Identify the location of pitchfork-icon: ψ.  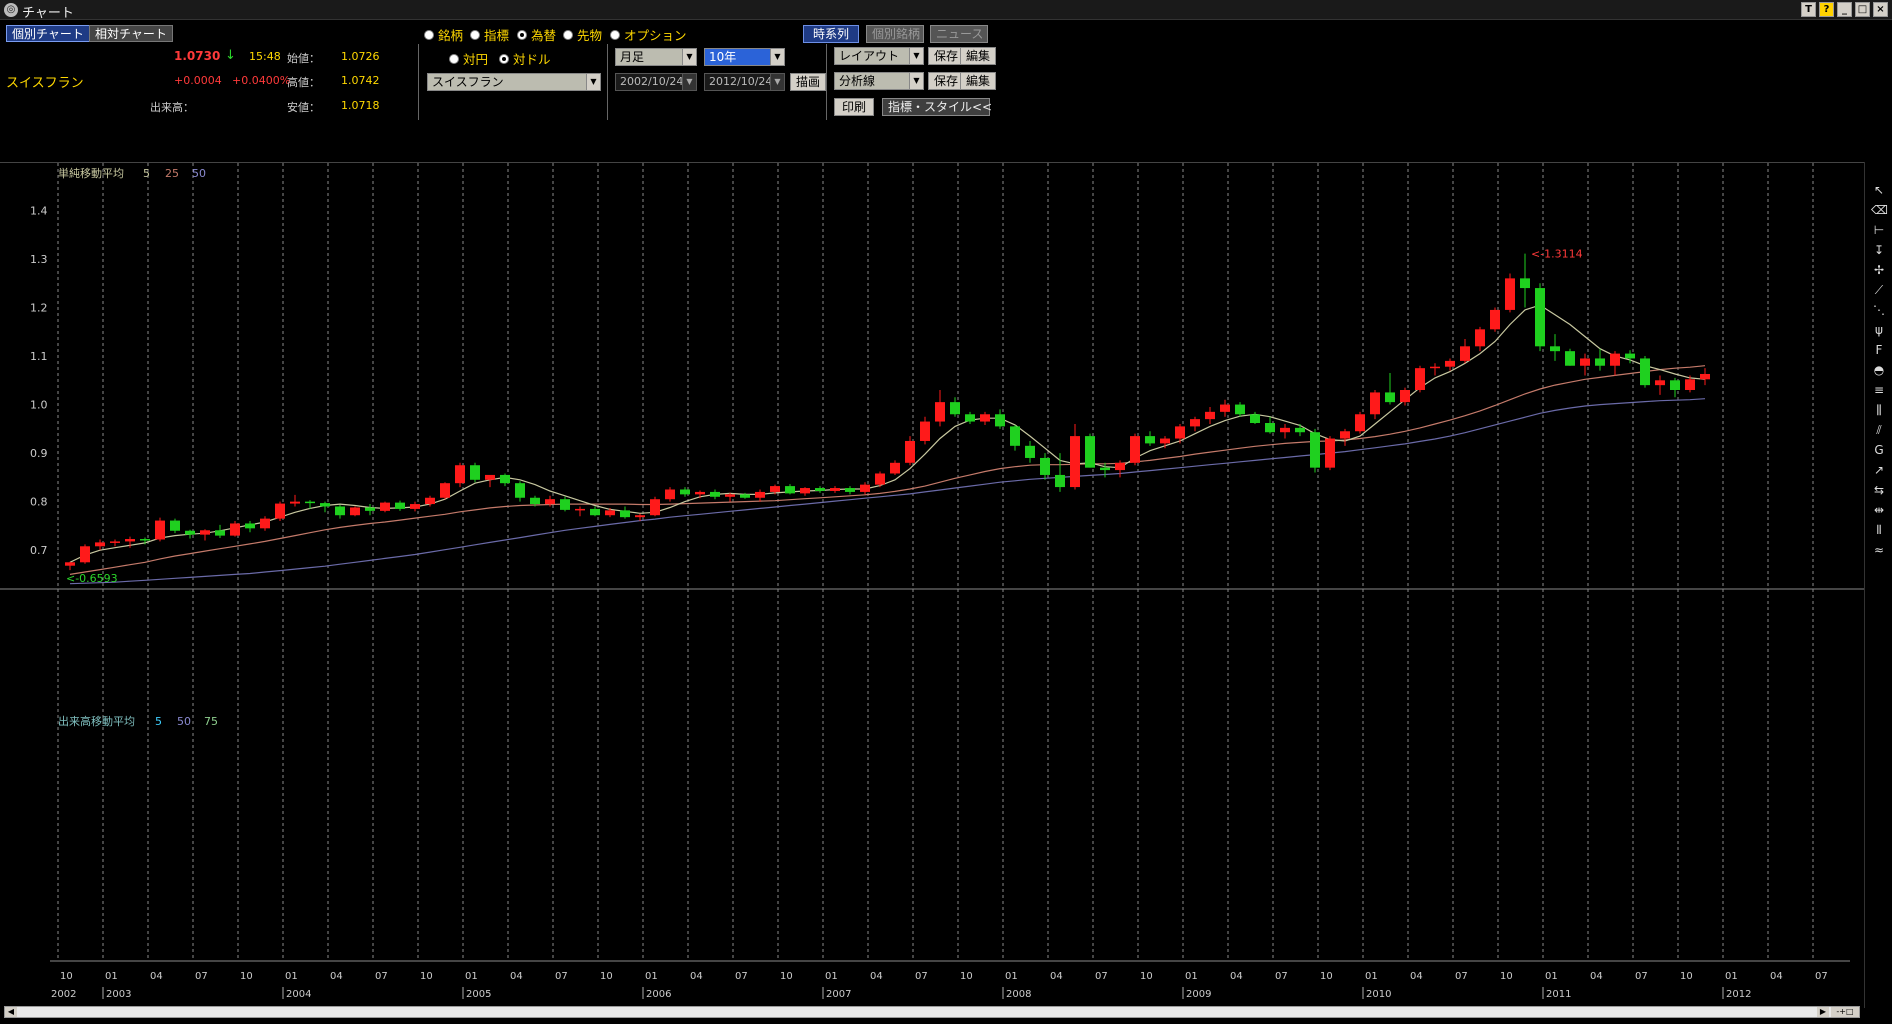
(1879, 330).